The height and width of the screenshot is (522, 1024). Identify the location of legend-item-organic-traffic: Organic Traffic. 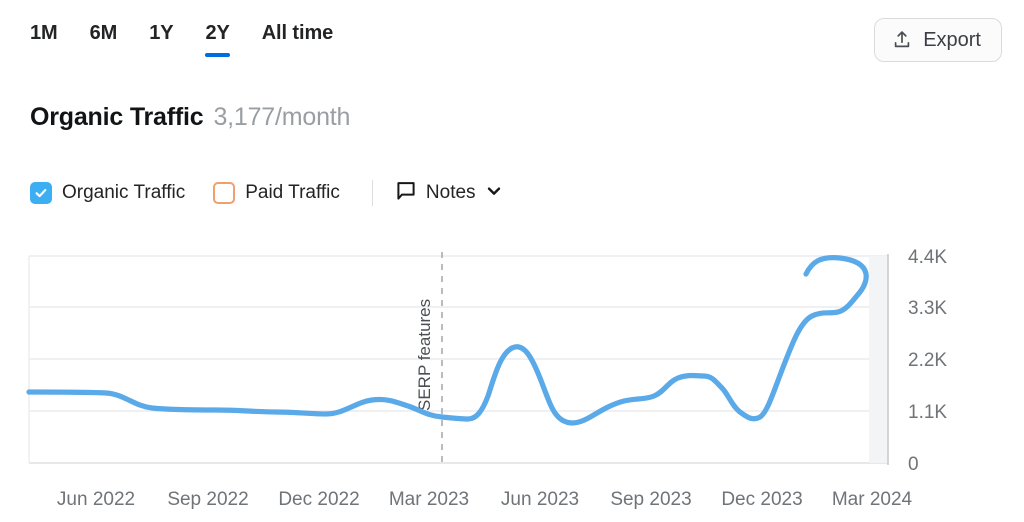
(107, 193).